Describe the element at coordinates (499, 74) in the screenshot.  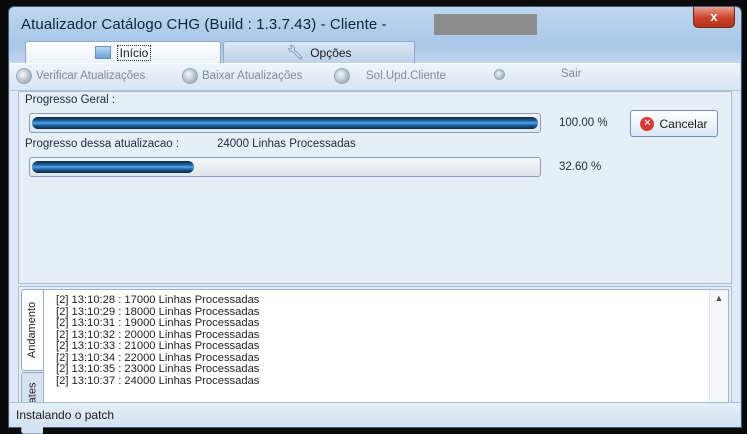
I see `exit-icon` at that location.